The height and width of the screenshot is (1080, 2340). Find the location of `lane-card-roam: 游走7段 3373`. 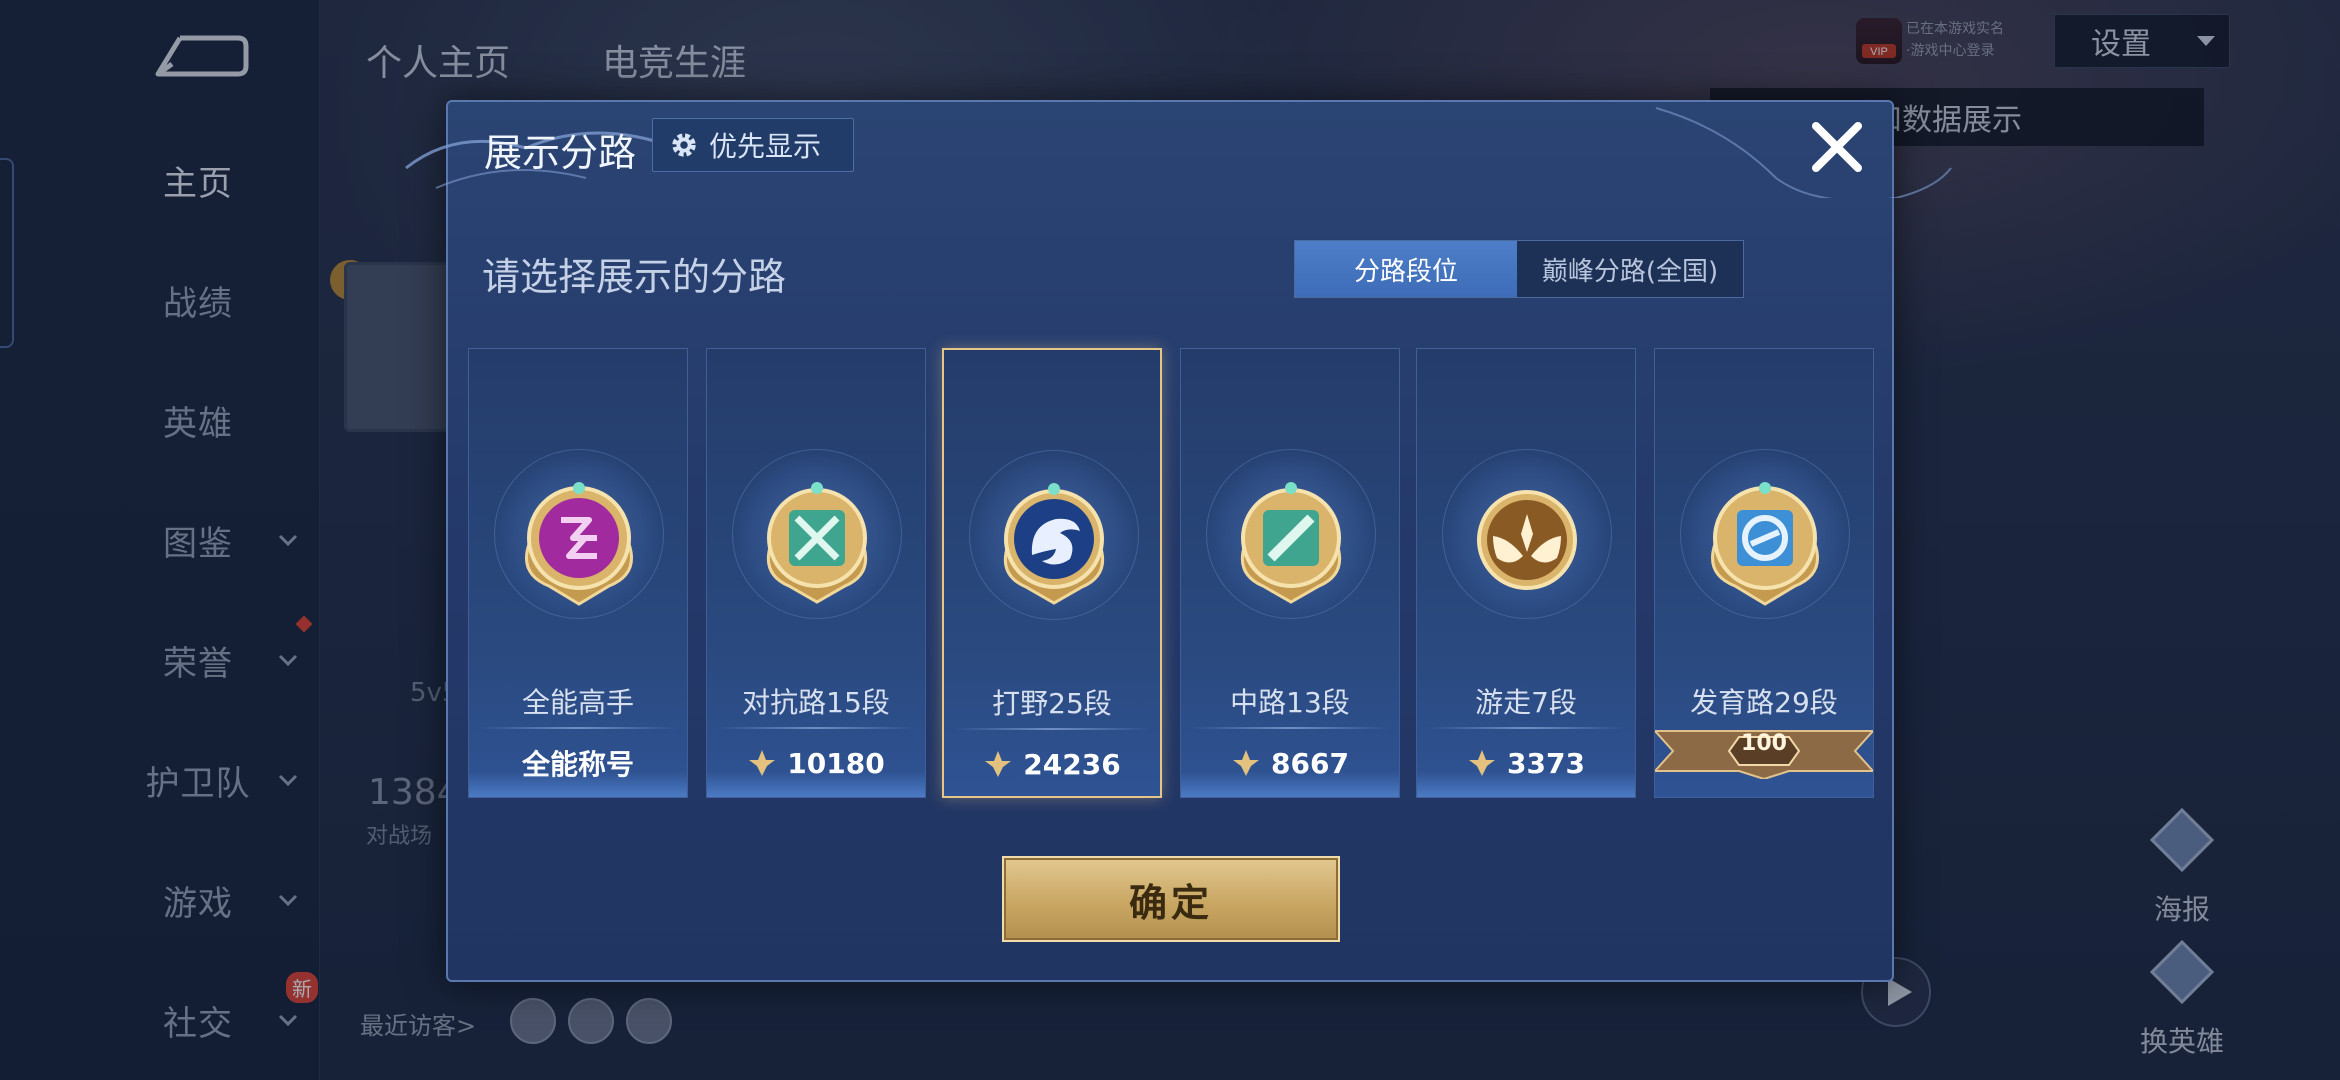

lane-card-roam: 游走7段 3373 is located at coordinates (1526, 573).